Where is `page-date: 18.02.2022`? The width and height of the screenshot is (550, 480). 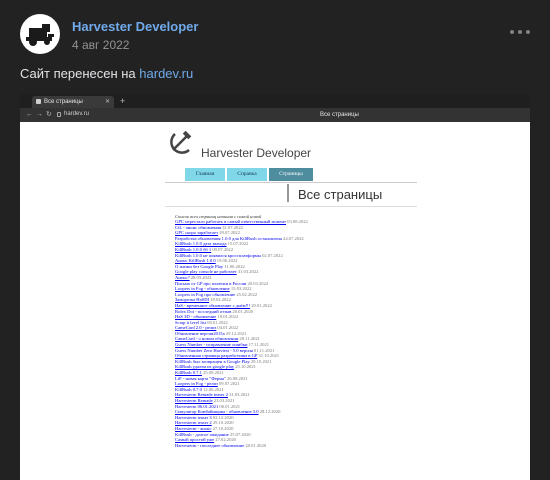 page-date: 18.02.2022 is located at coordinates (220, 300).